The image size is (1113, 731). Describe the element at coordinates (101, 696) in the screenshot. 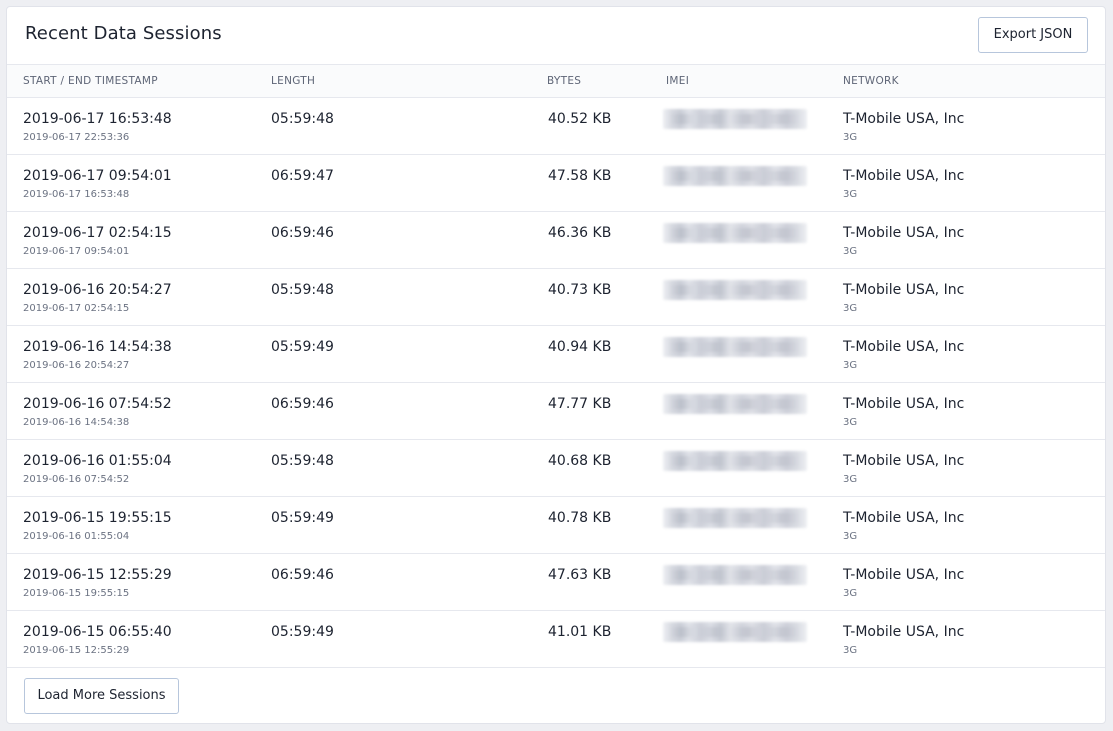

I see `load-more-sessions-button: Load More Sessions` at that location.